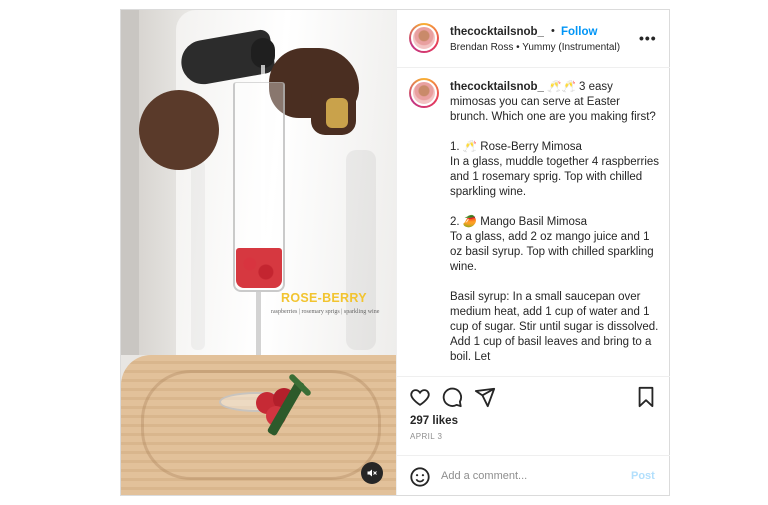 This screenshot has height=505, width=768. Describe the element at coordinates (648, 38) in the screenshot. I see `more-options-icon: •••` at that location.